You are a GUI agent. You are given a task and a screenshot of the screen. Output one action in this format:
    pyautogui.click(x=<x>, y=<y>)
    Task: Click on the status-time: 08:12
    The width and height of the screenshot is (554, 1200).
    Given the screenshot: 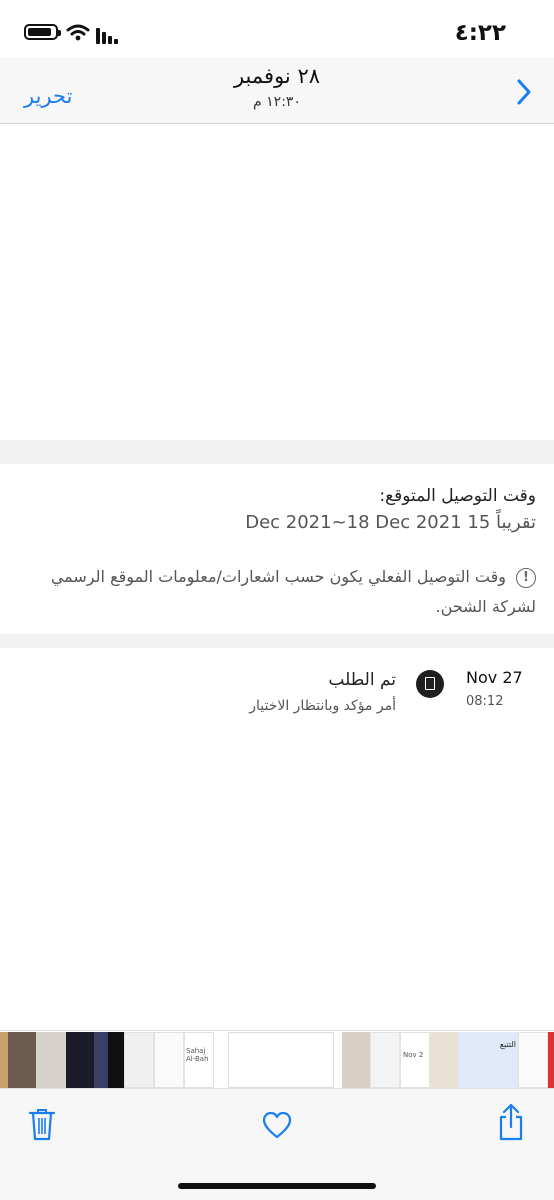 What is the action you would take?
    pyautogui.click(x=485, y=701)
    